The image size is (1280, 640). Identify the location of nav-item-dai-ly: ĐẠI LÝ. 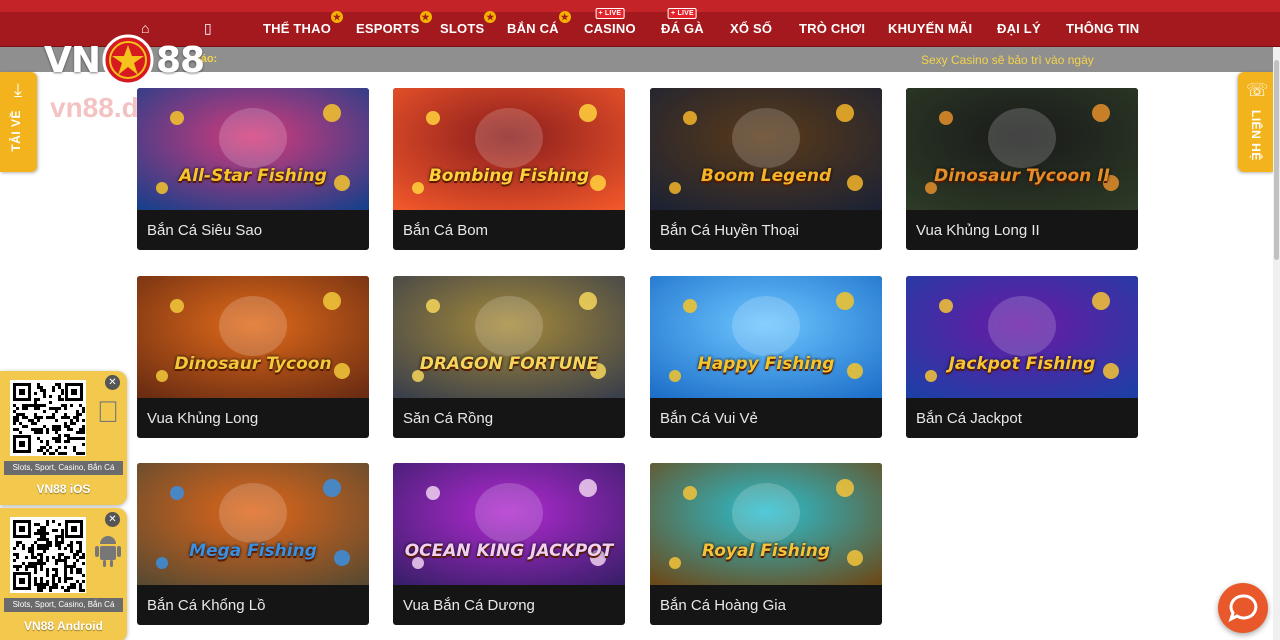
(1019, 28).